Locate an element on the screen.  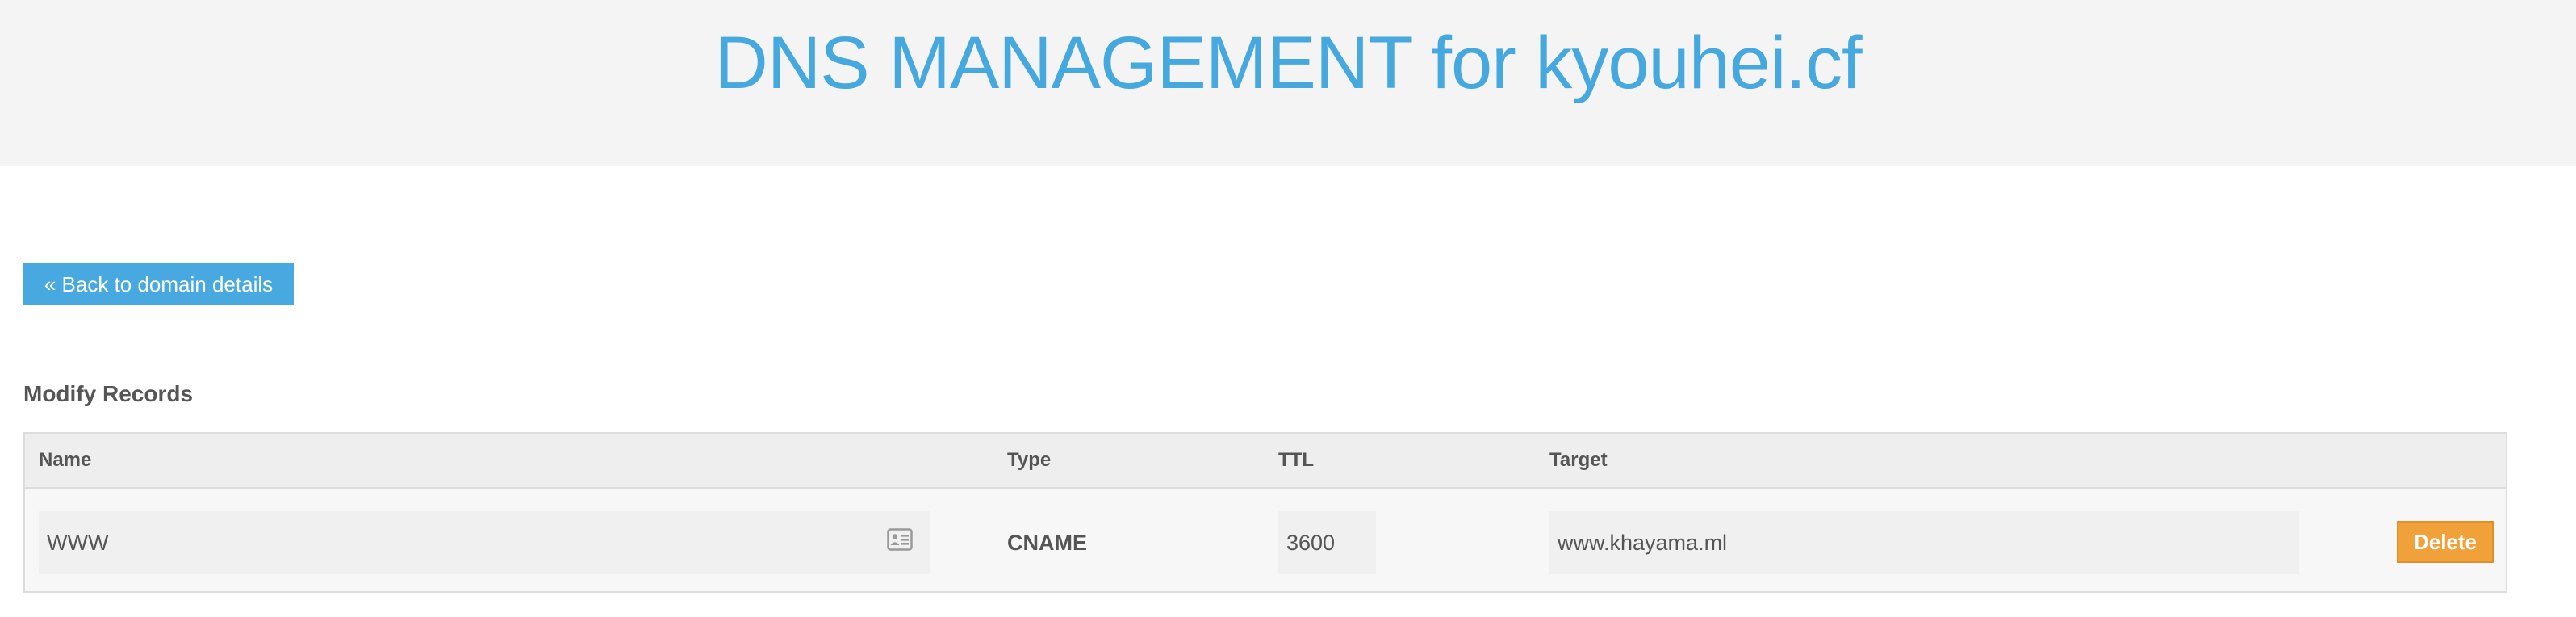
modify-records-heading: Modify Records is located at coordinates (108, 393).